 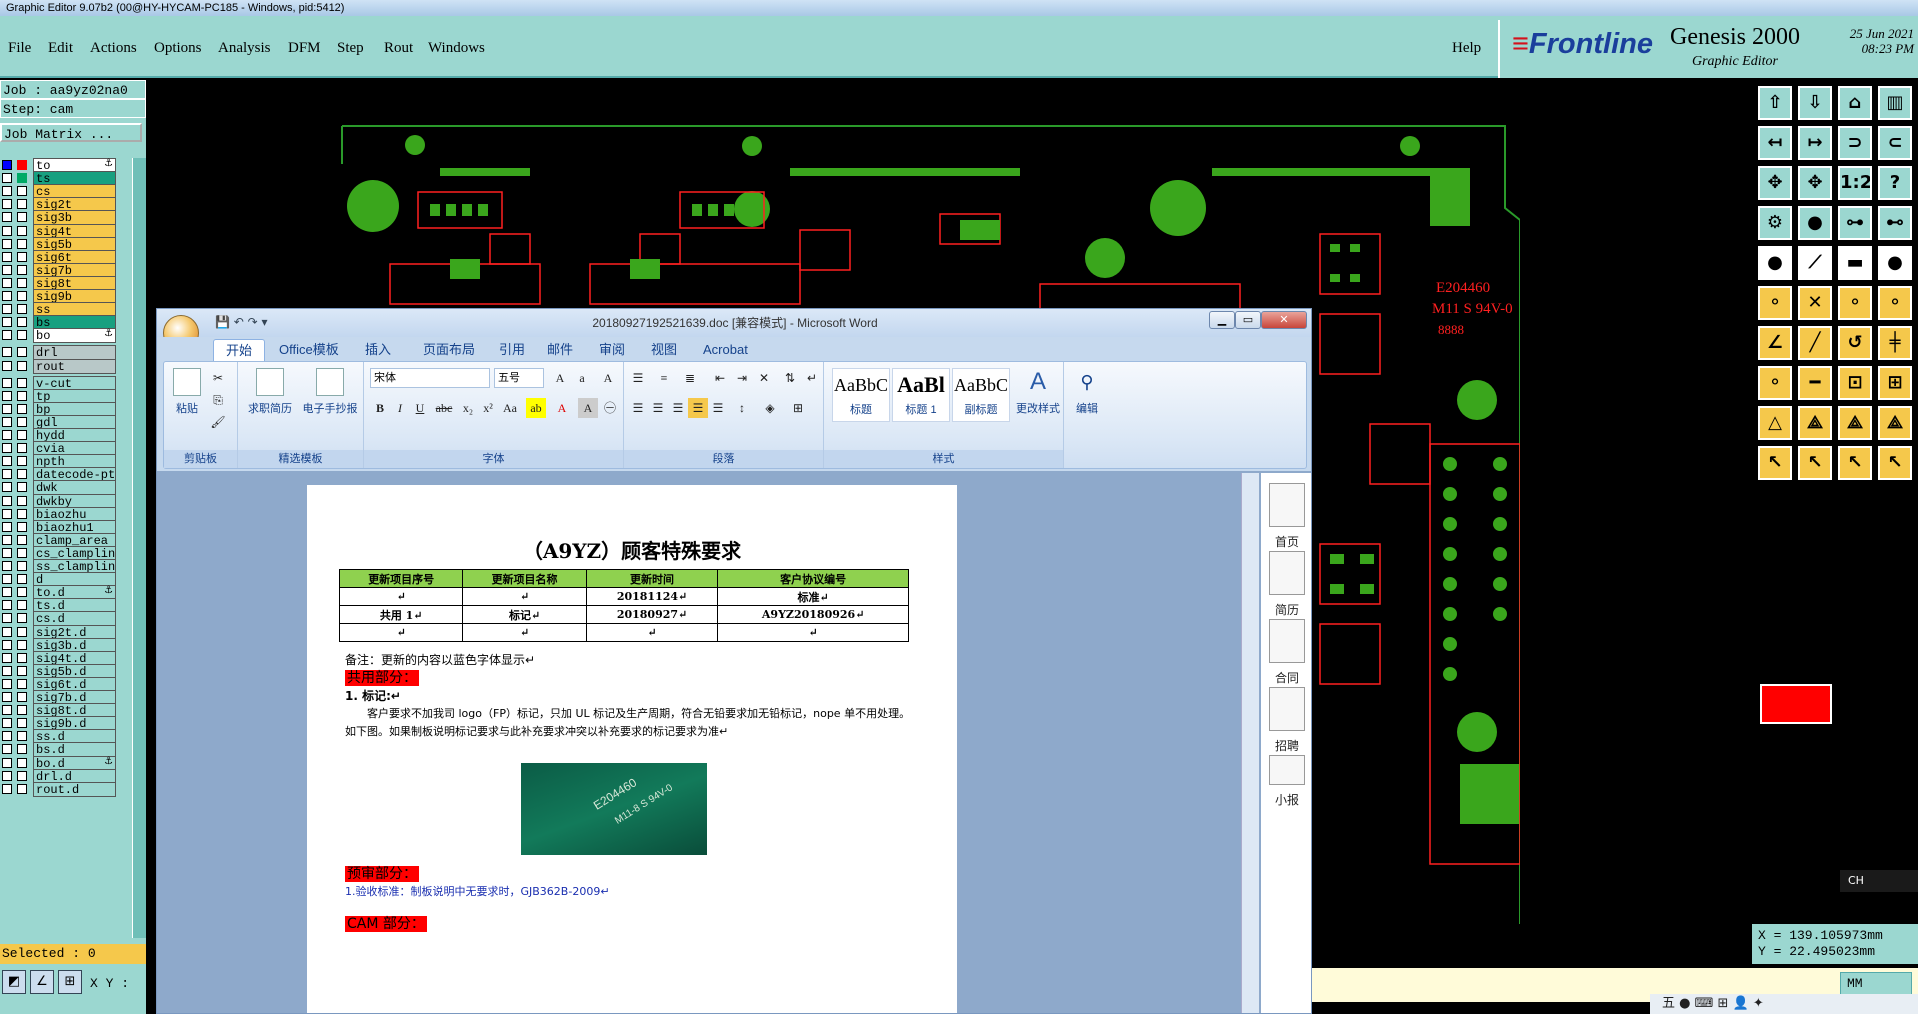 What do you see at coordinates (1775, 143) in the screenshot?
I see `tool-button-4: ↤` at bounding box center [1775, 143].